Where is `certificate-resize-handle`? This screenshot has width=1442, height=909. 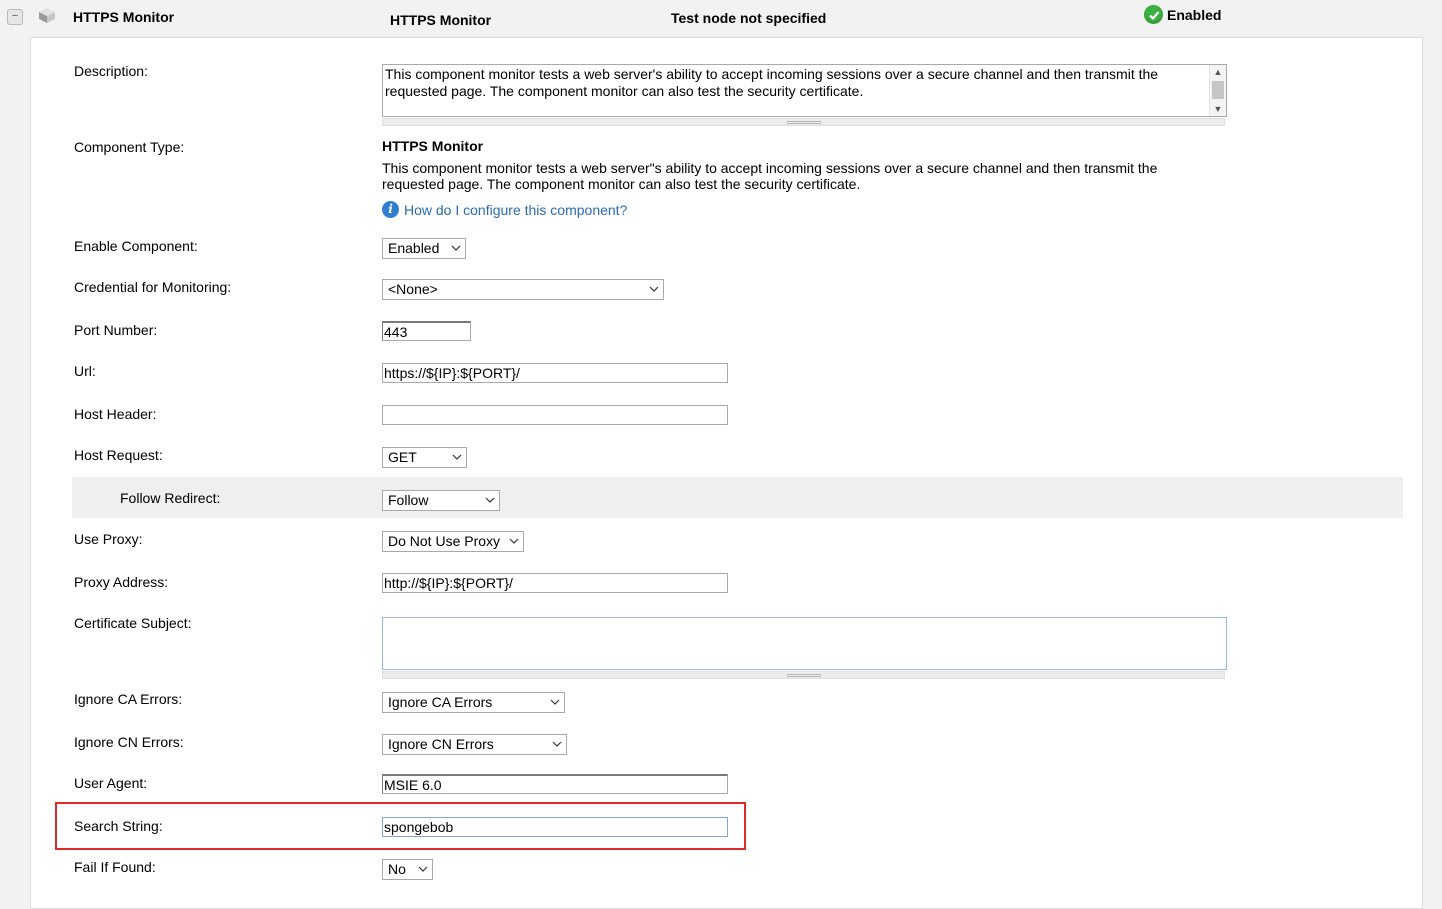 certificate-resize-handle is located at coordinates (803, 675).